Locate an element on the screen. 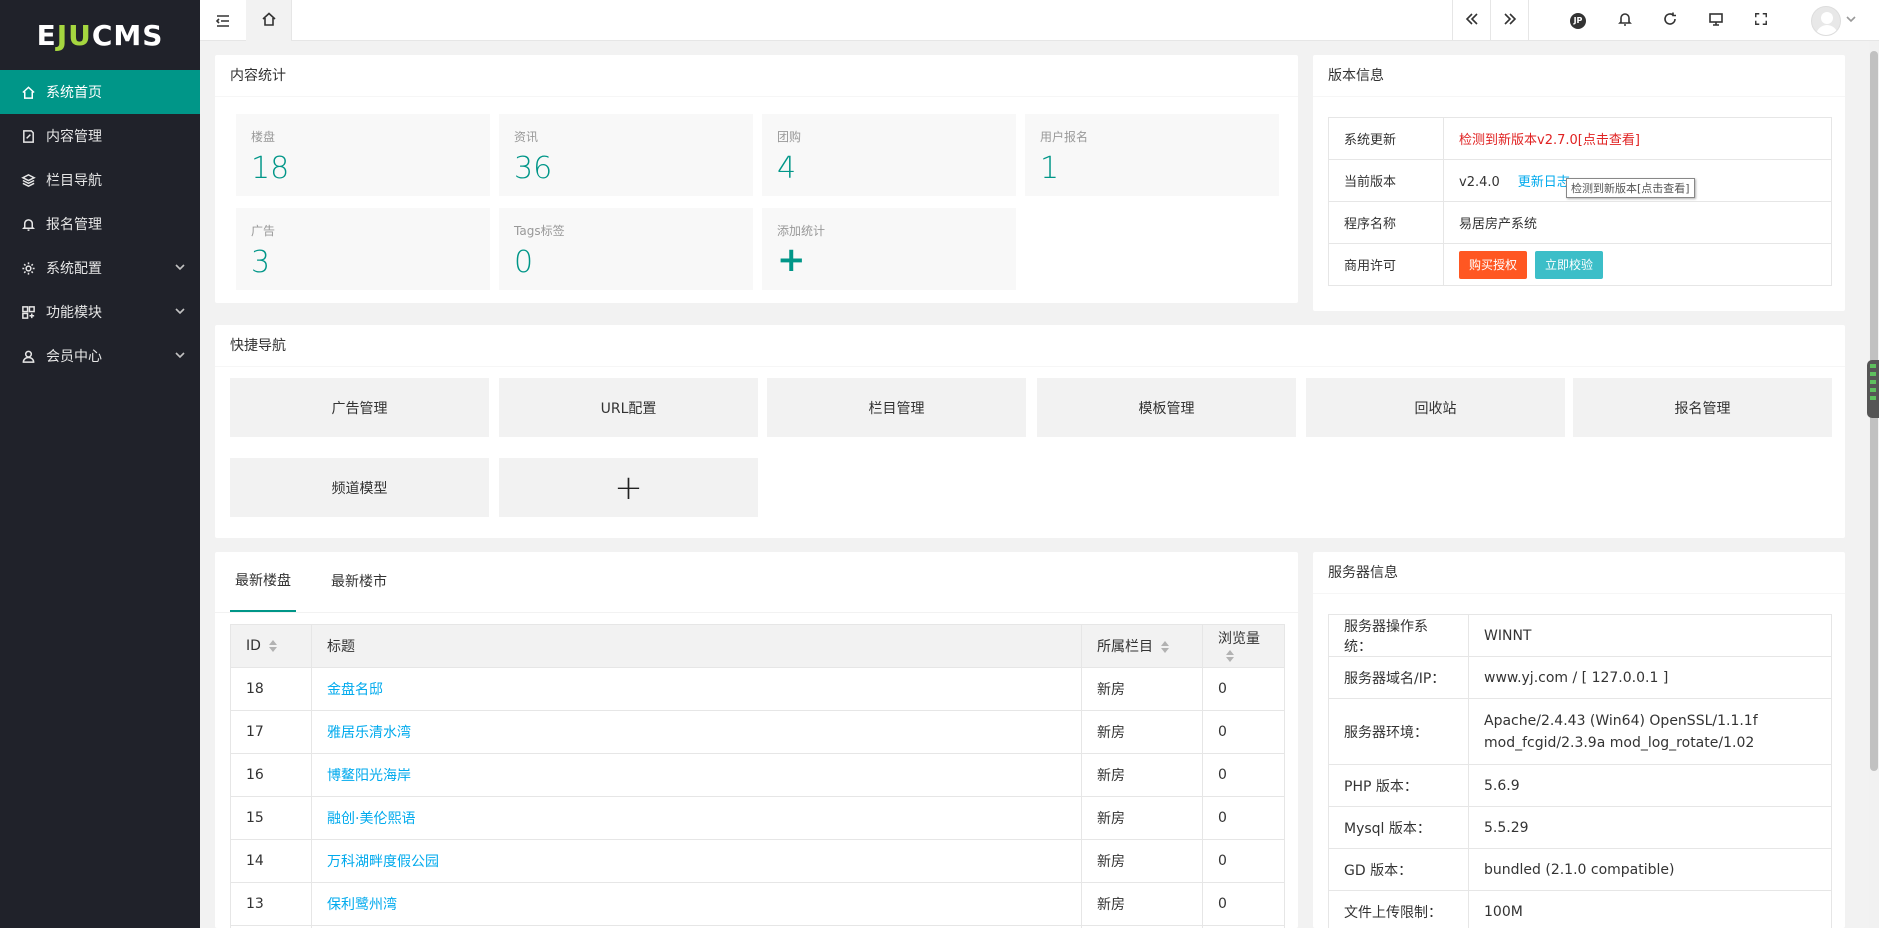  menu-fold-icon is located at coordinates (223, 20).